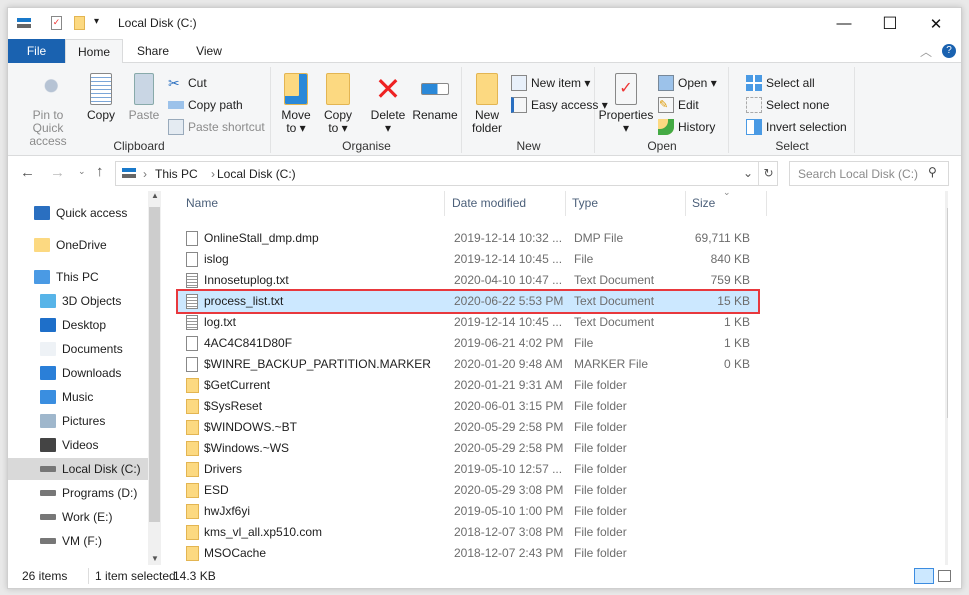  I want to click on file-row: islog 2019-12-14 10:45 ... File 840 KB, so click(468, 259).